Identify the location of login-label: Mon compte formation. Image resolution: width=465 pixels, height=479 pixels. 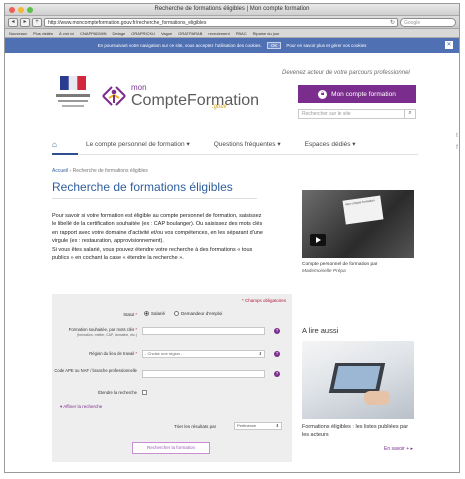
(363, 94).